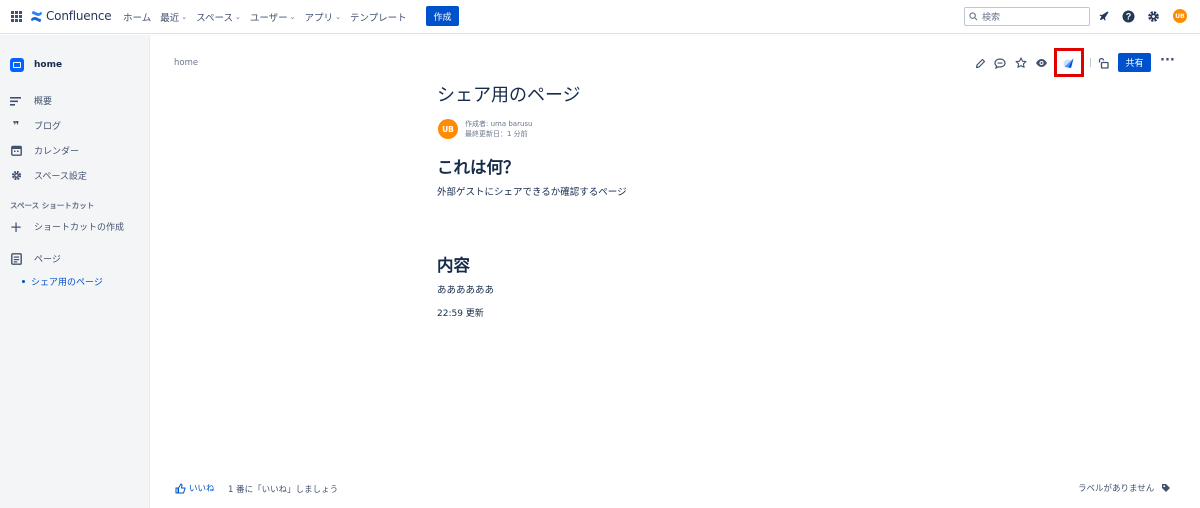 The image size is (1200, 508). I want to click on nav-templates: テンプレート, so click(378, 17).